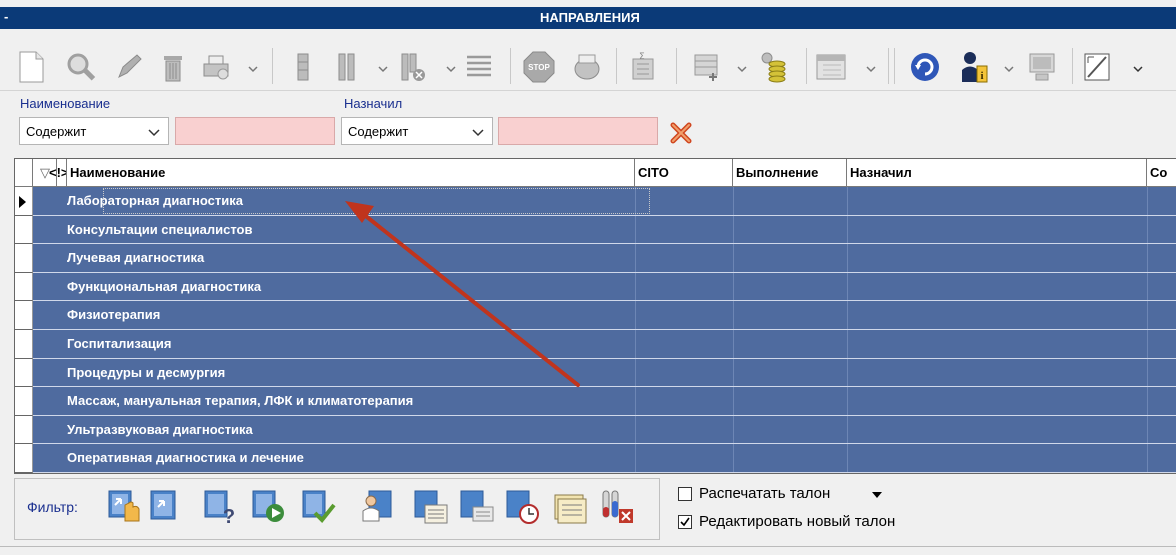 The height and width of the screenshot is (555, 1176). What do you see at coordinates (790, 172) in the screenshot?
I see `column-header-execution: Выполнение` at bounding box center [790, 172].